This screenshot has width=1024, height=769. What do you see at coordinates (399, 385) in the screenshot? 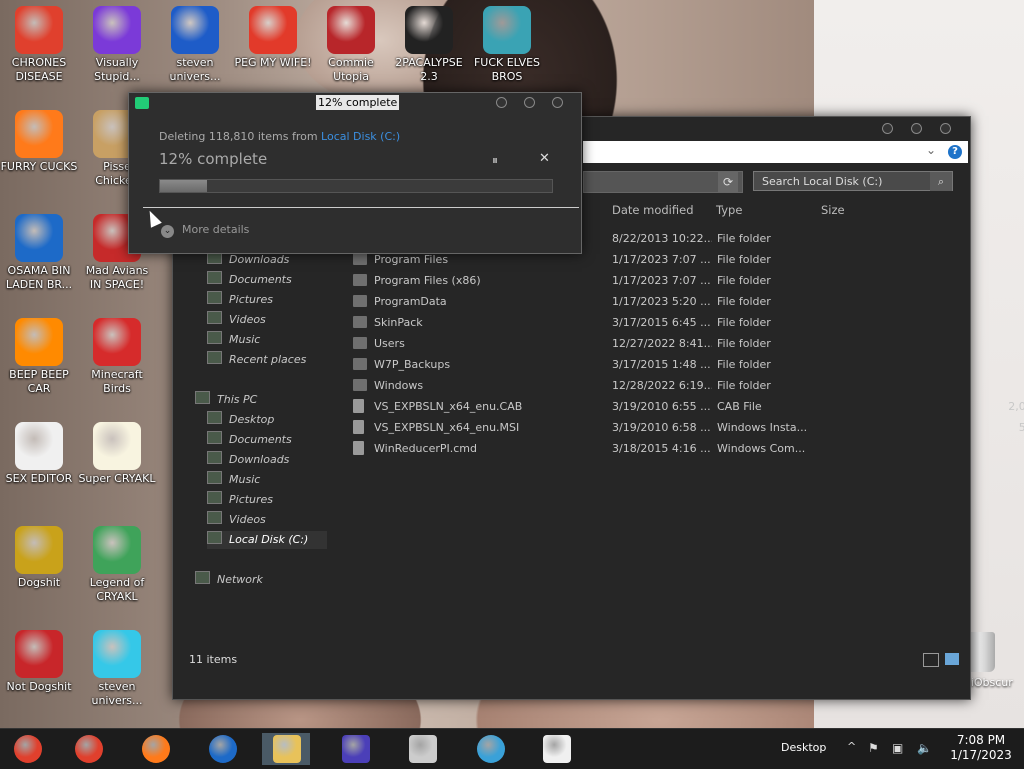
I see `cell-name: Windows` at bounding box center [399, 385].